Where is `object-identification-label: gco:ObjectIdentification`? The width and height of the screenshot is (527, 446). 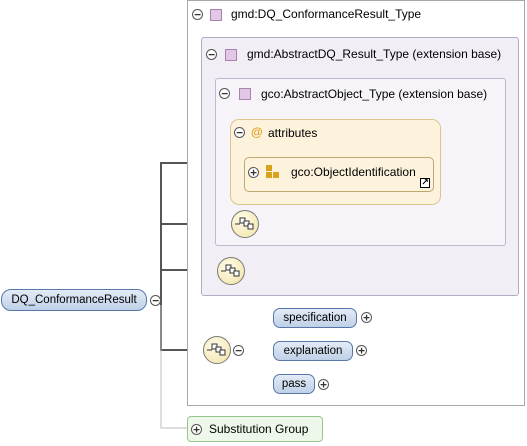
object-identification-label: gco:ObjectIdentification is located at coordinates (353, 172).